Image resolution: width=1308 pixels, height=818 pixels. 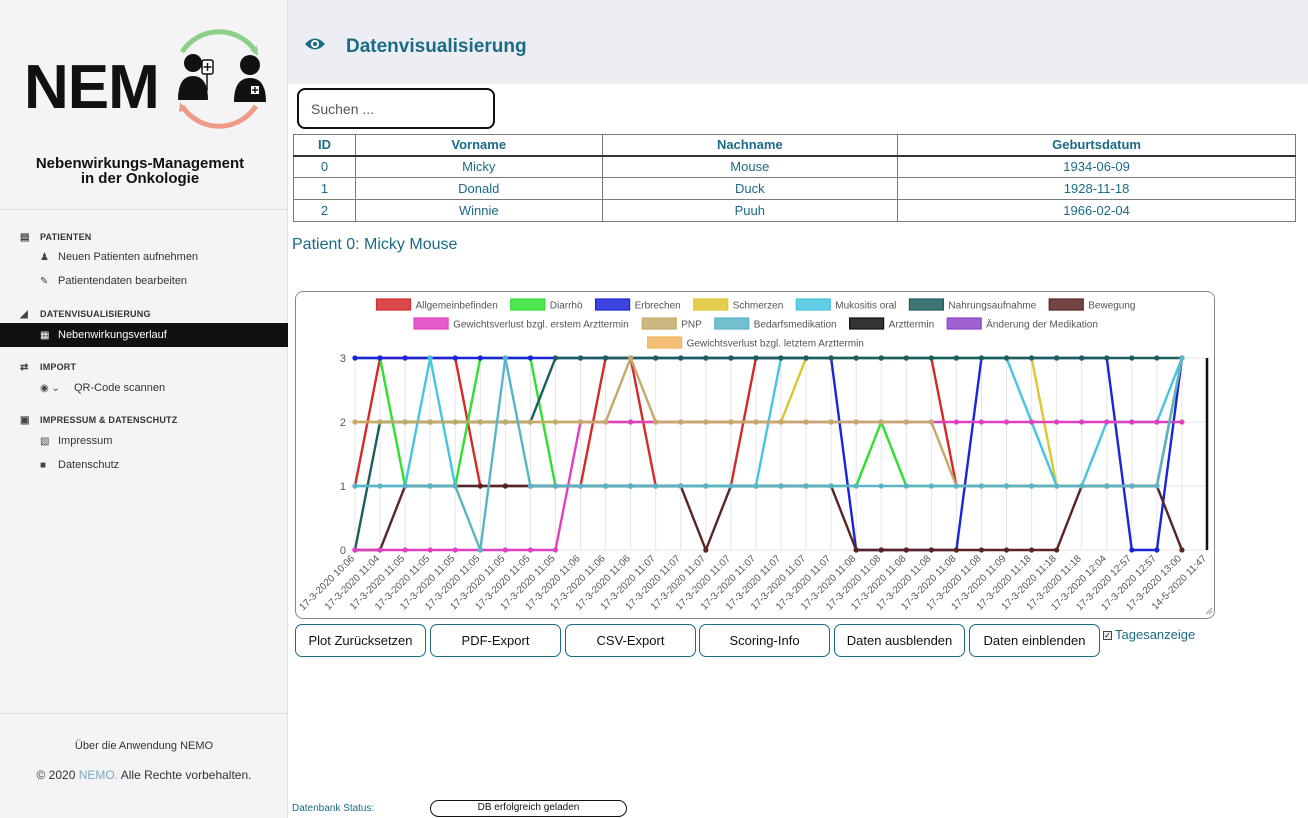 What do you see at coordinates (144, 713) in the screenshot?
I see `sidebar-divider` at bounding box center [144, 713].